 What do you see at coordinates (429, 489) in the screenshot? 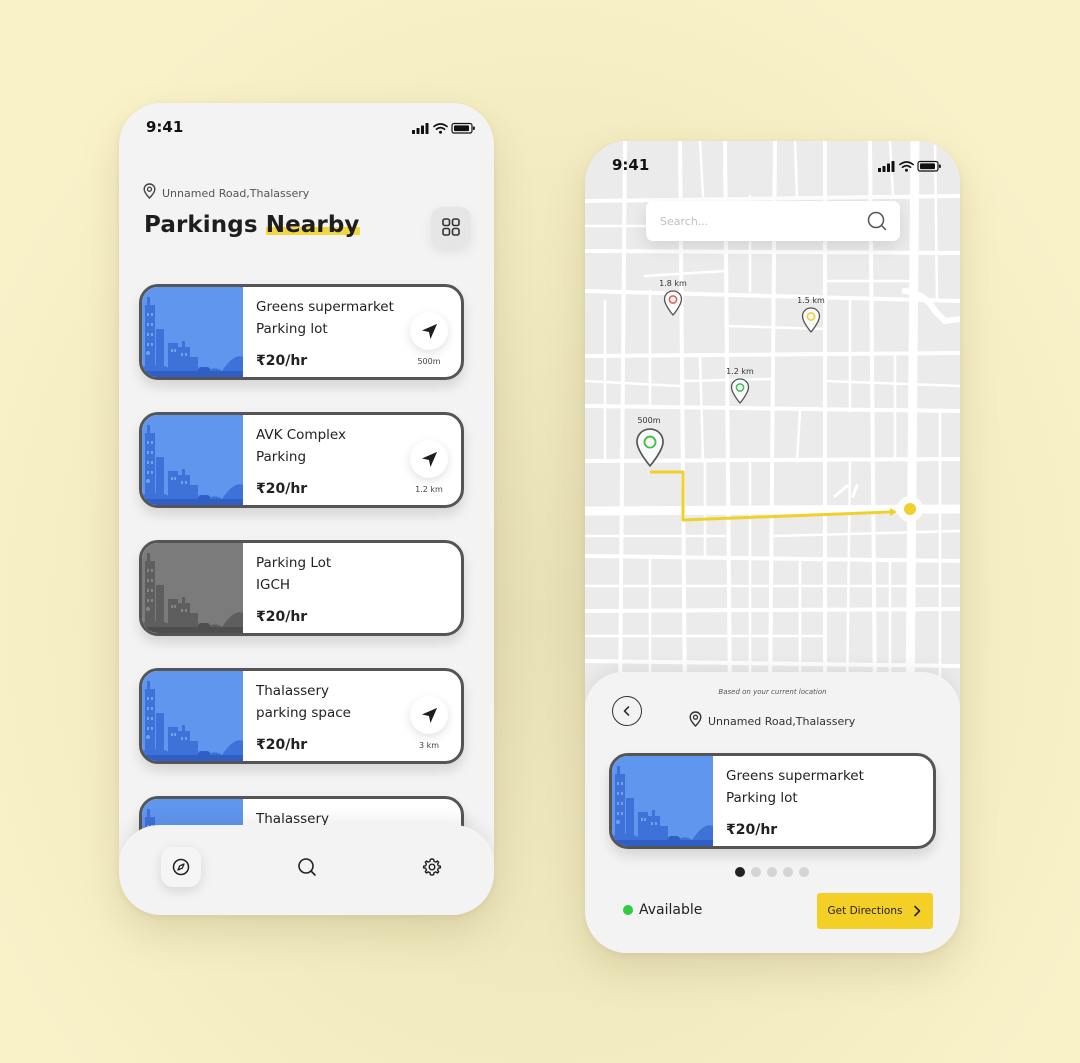
I see `parking-distance: 1.2 km` at bounding box center [429, 489].